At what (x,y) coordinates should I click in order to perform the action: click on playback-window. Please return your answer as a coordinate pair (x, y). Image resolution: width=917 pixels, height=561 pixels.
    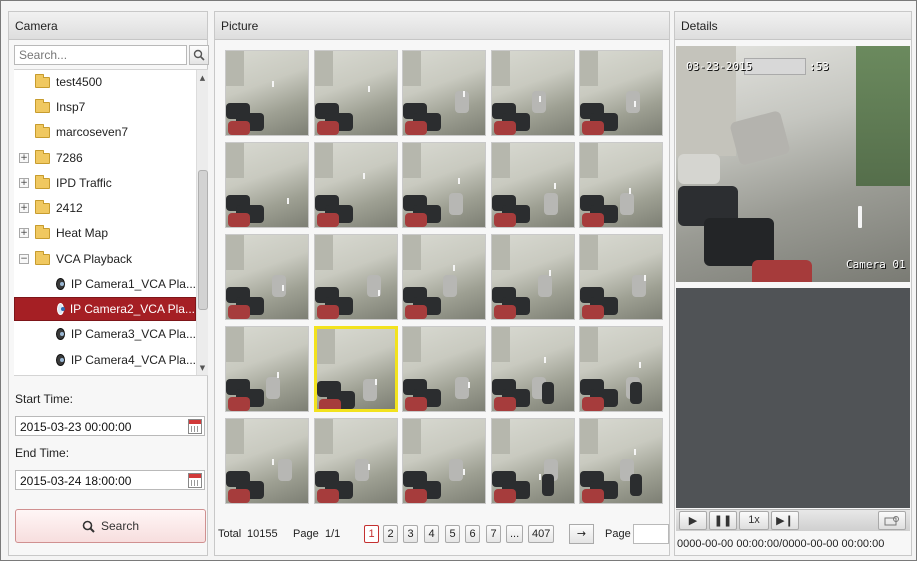
    Looking at the image, I should click on (793, 398).